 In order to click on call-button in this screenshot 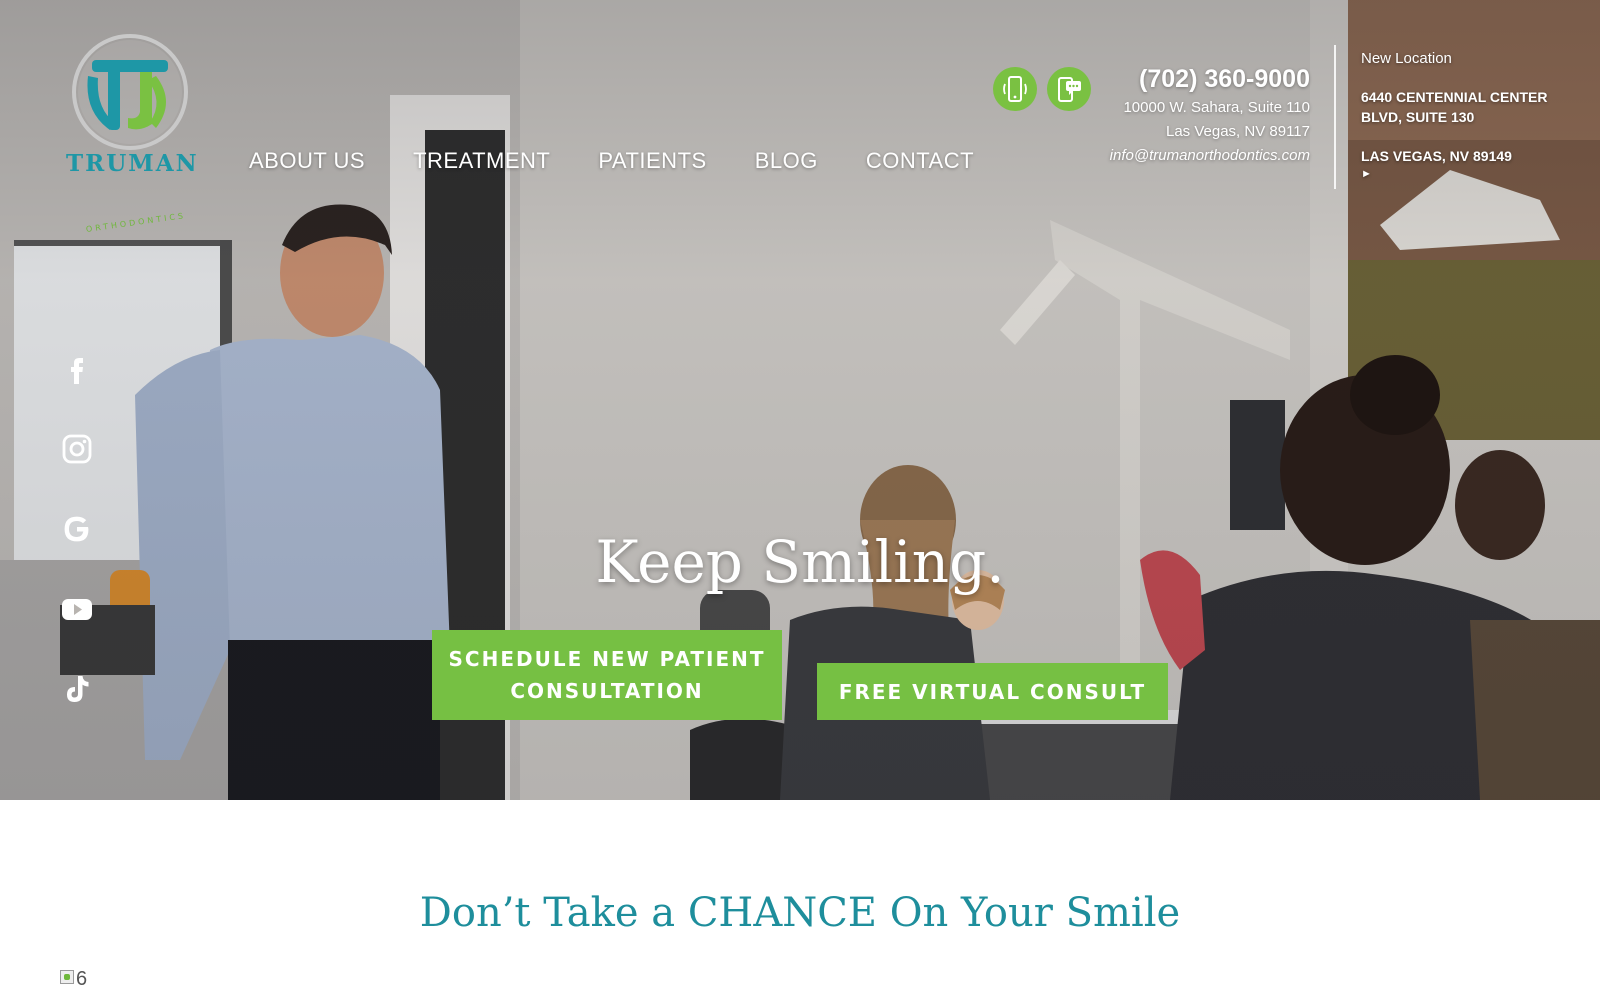, I will do `click(1015, 89)`.